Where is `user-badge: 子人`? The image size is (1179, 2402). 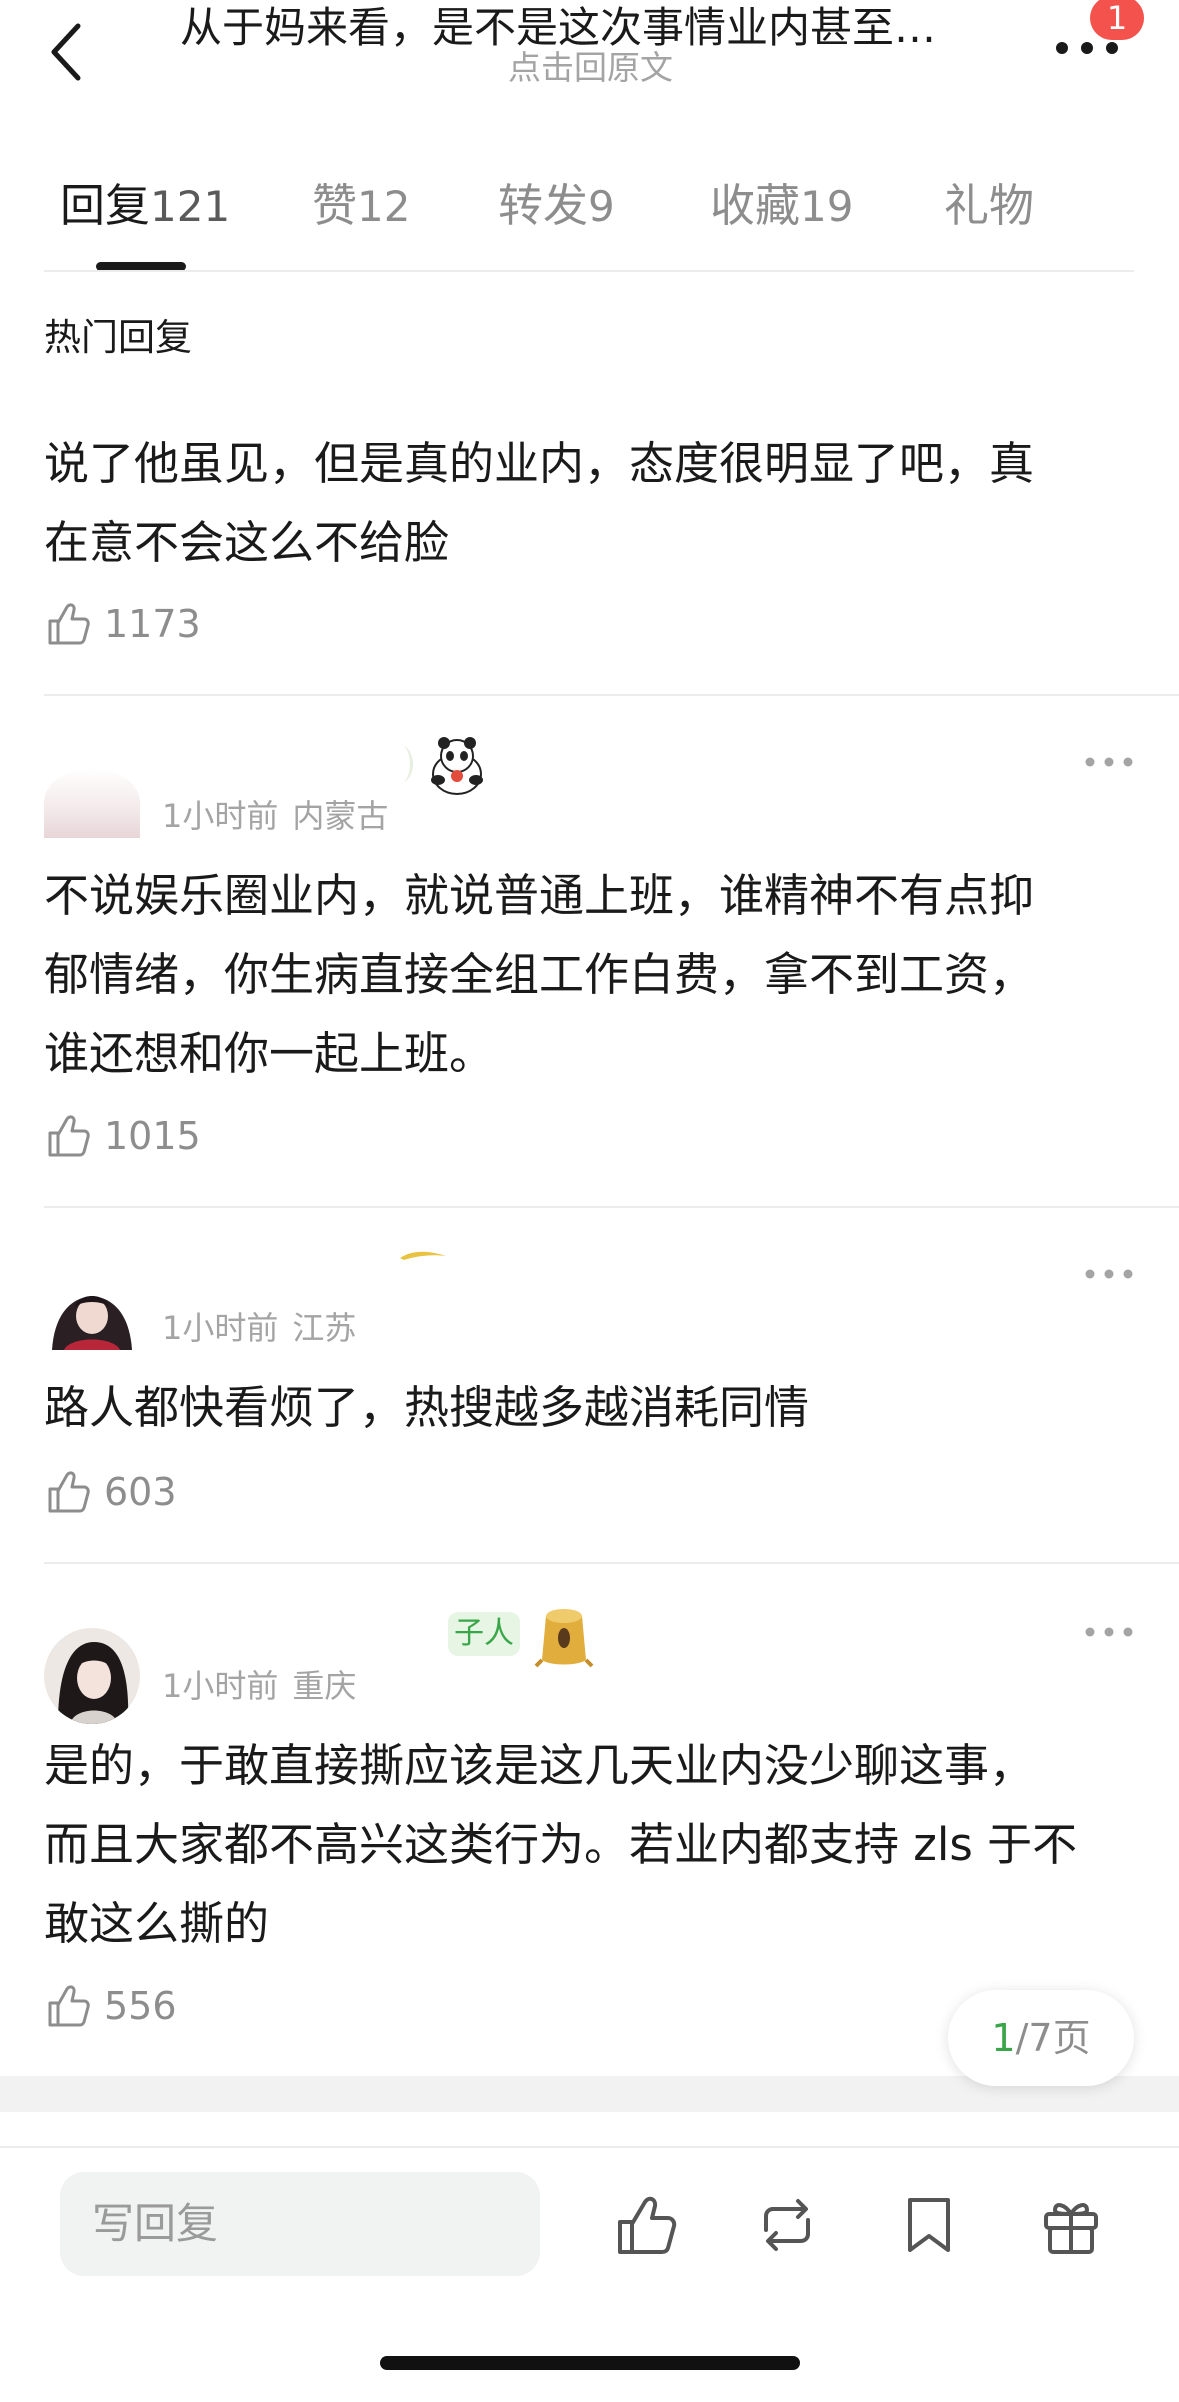
user-badge: 子人 is located at coordinates (484, 1634).